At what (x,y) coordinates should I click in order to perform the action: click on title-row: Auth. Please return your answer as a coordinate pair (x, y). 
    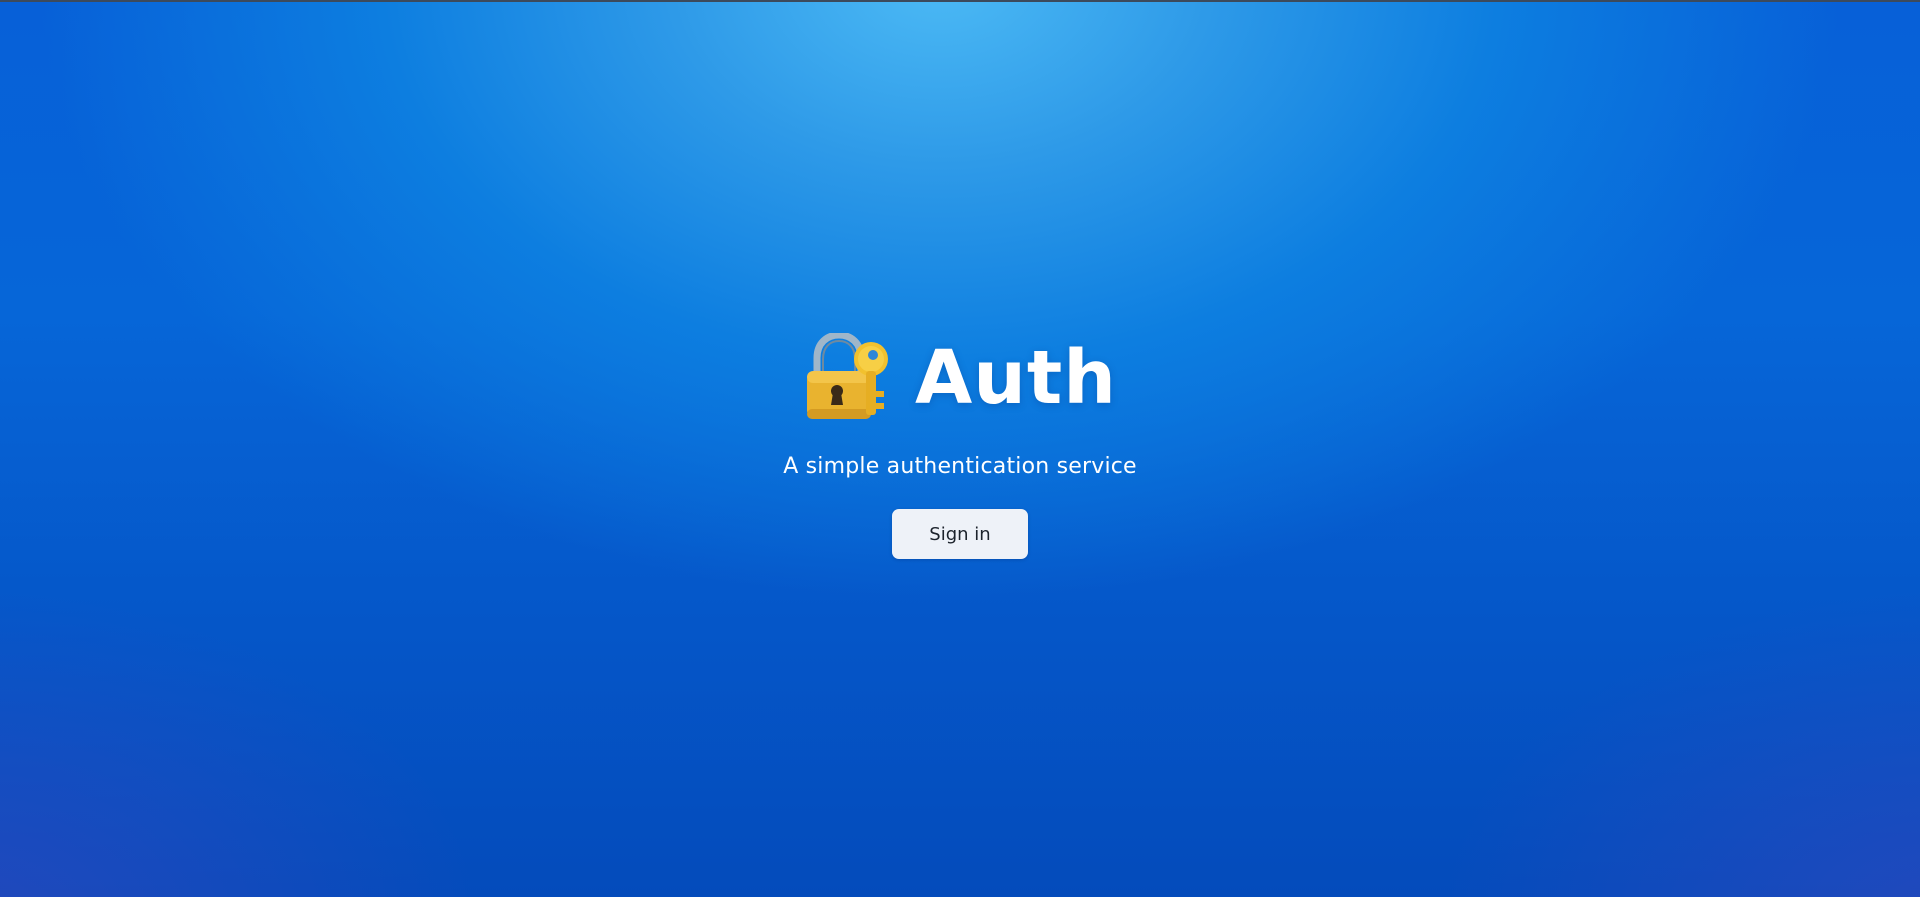
    Looking at the image, I should click on (960, 378).